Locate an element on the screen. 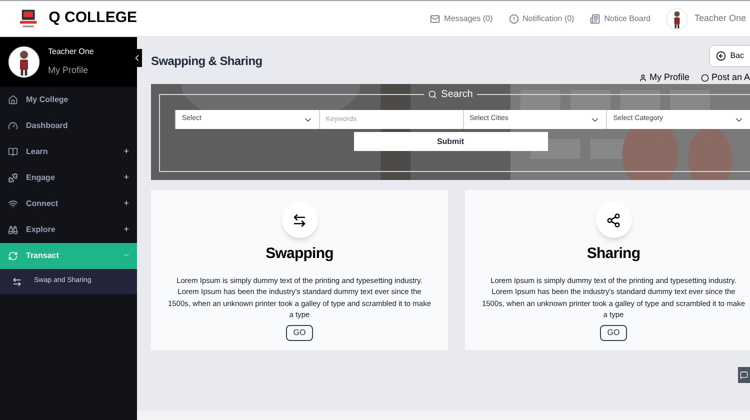  toggle-sign: − is located at coordinates (126, 255).